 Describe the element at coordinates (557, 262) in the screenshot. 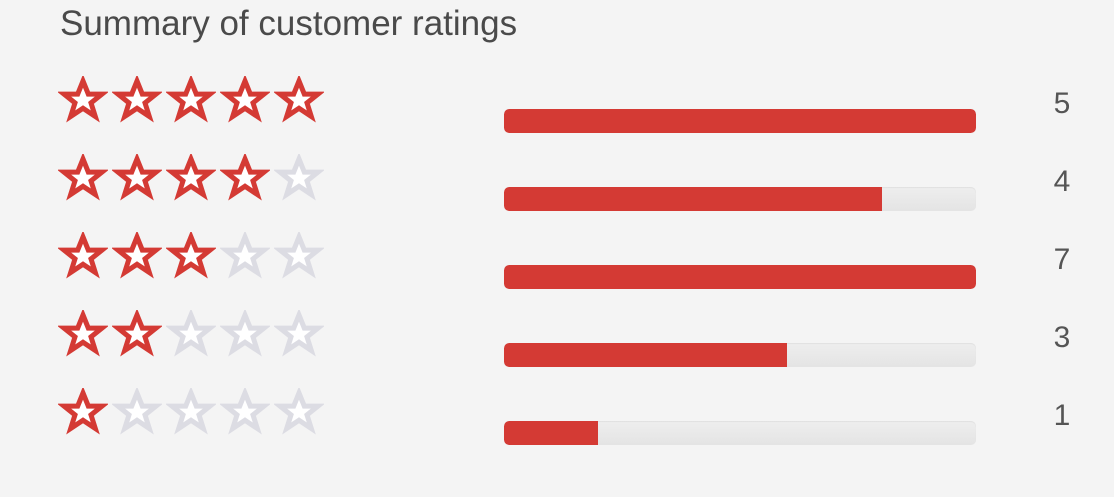

I see `rating-row-3-stars: 7` at that location.